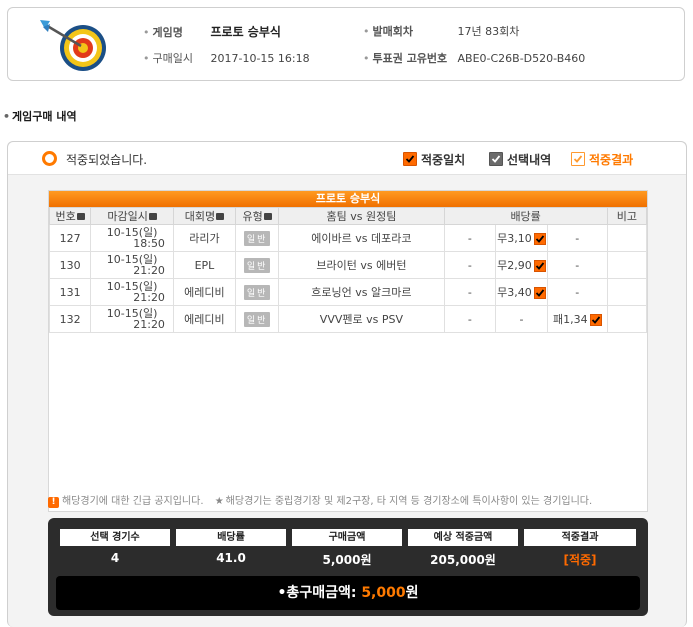  Describe the element at coordinates (70, 292) in the screenshot. I see `row-number: 131` at that location.